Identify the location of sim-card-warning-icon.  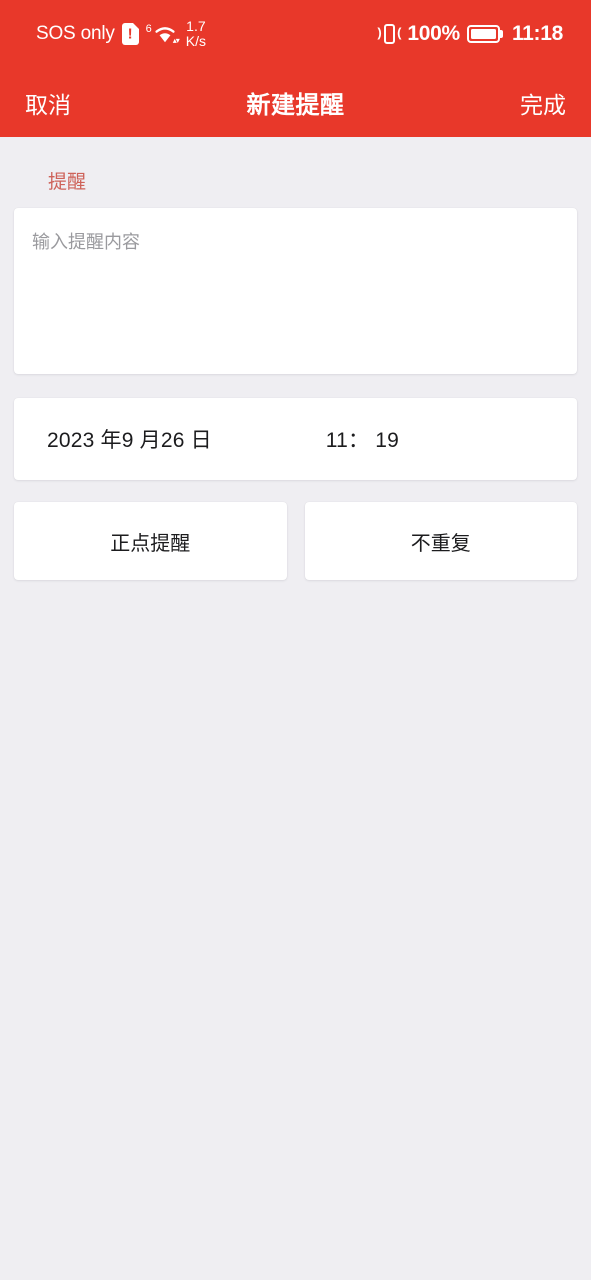
(130, 34).